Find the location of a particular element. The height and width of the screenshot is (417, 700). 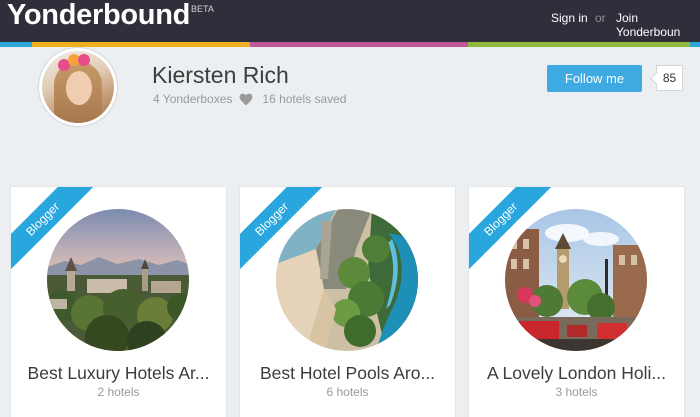

color-stripe-pink is located at coordinates (359, 44).